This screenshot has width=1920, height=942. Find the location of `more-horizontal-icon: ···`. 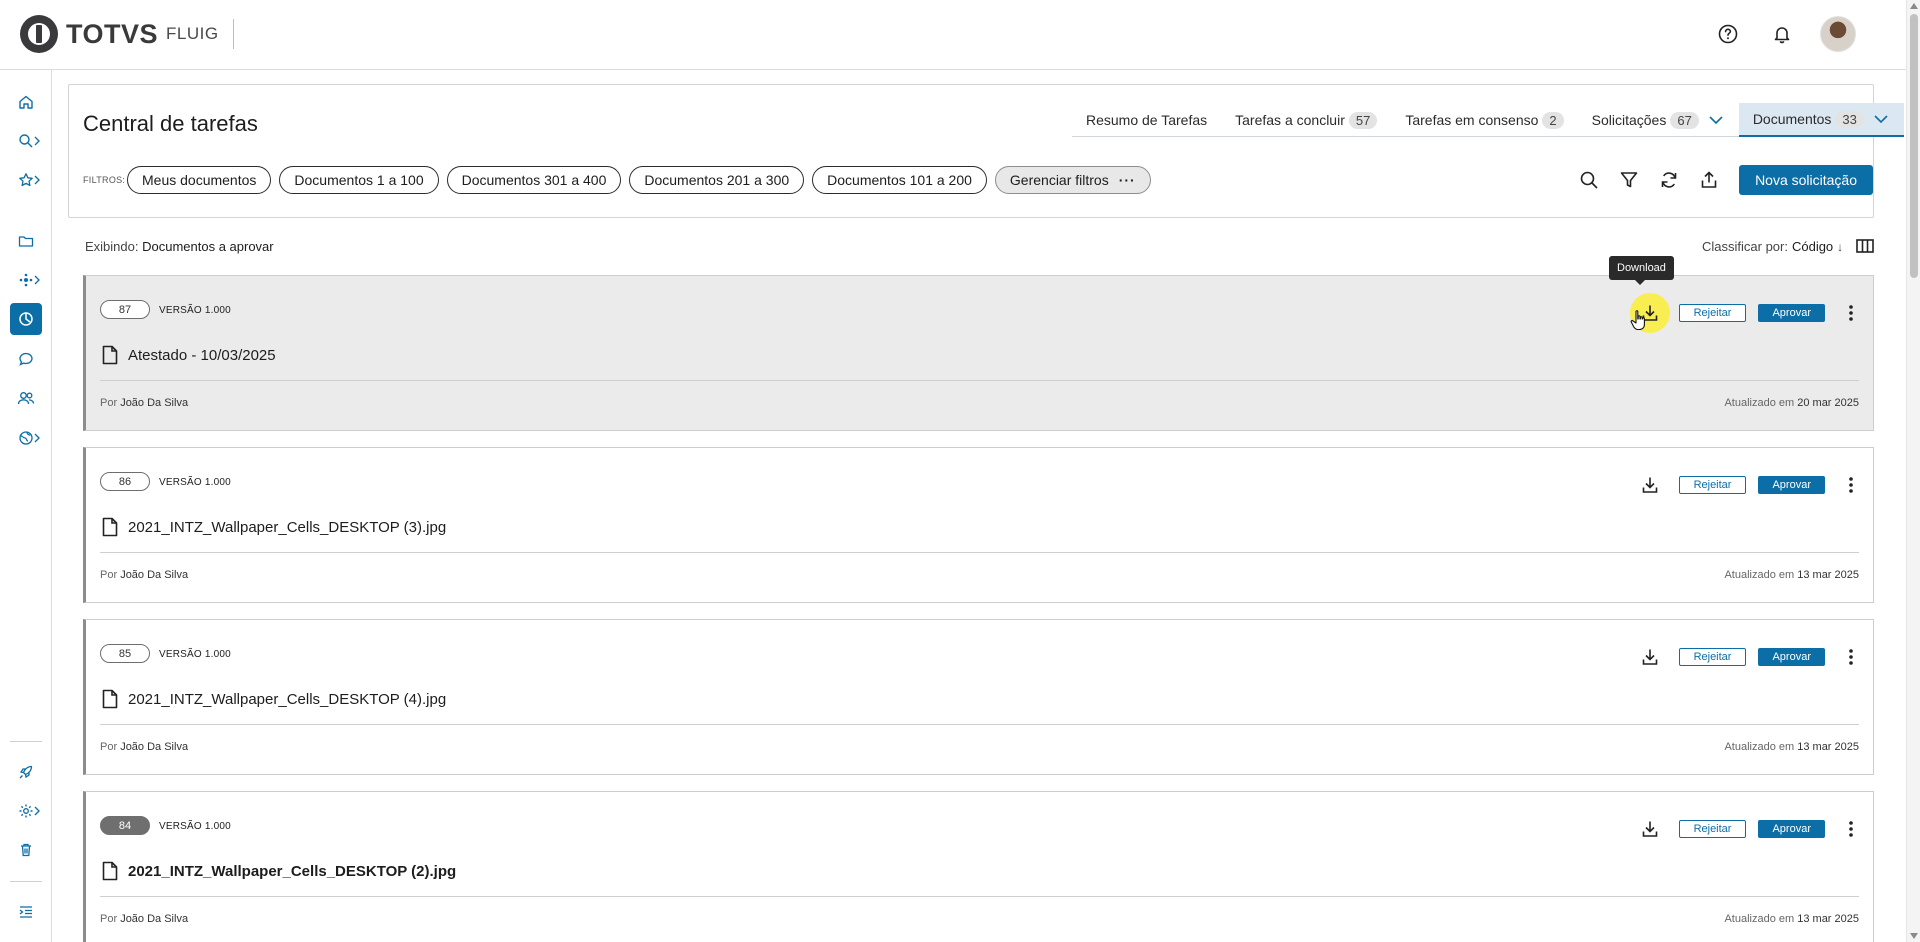

more-horizontal-icon: ··· is located at coordinates (1127, 180).